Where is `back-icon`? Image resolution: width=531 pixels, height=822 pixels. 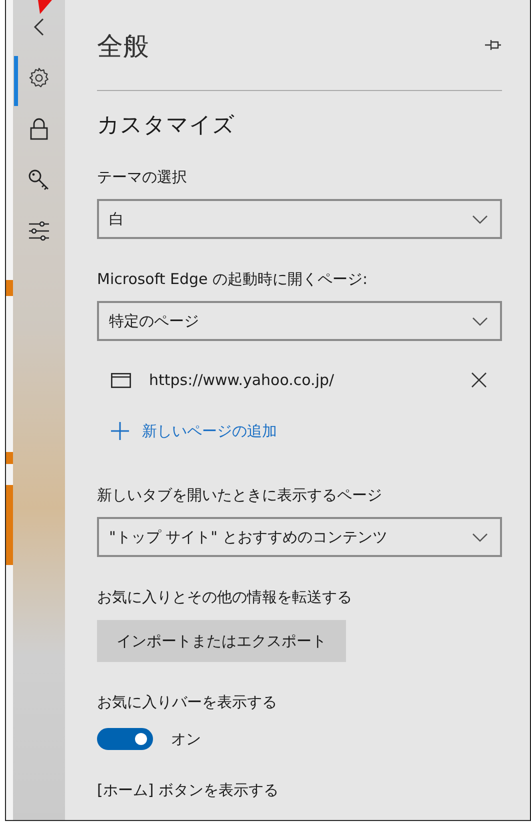 back-icon is located at coordinates (39, 27).